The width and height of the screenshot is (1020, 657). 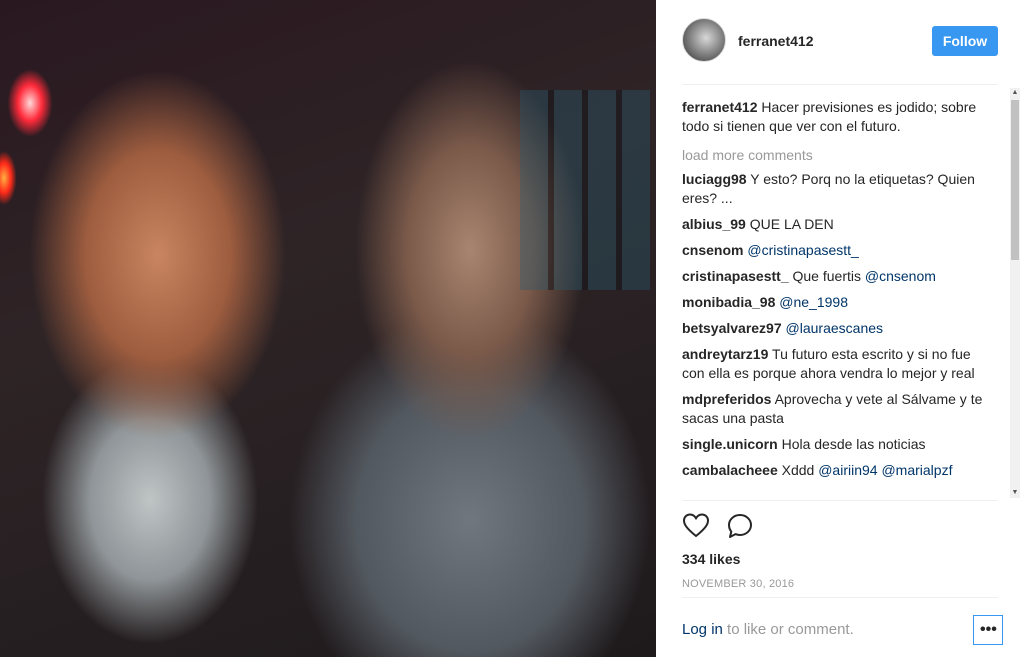 I want to click on login-prompt-text: to like or comment., so click(x=788, y=629).